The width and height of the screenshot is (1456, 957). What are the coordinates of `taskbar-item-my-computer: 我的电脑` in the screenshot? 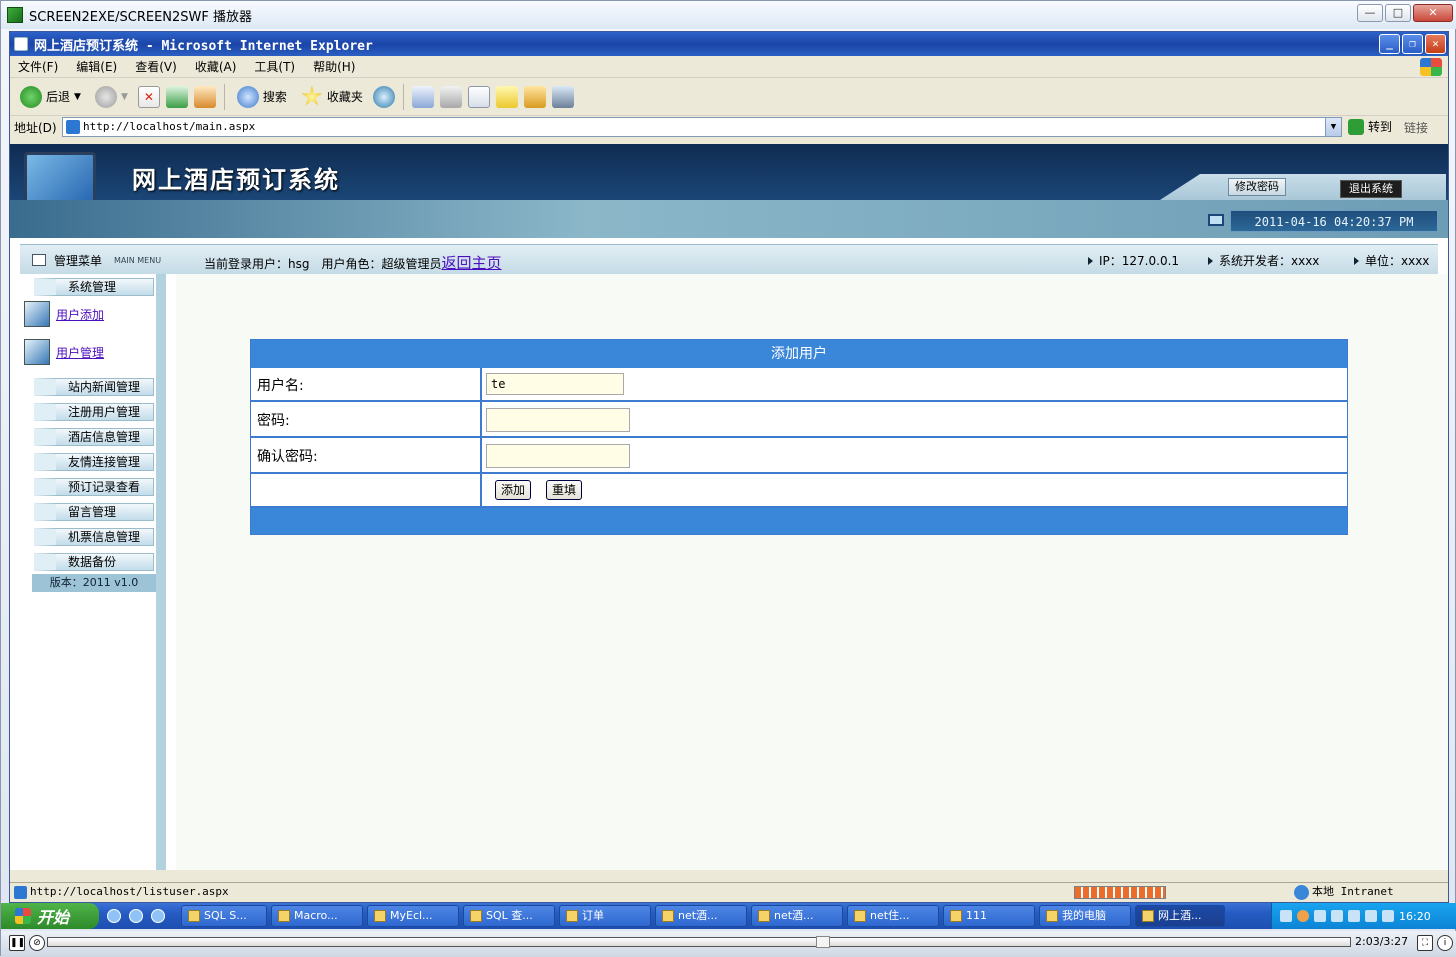 It's located at (1085, 916).